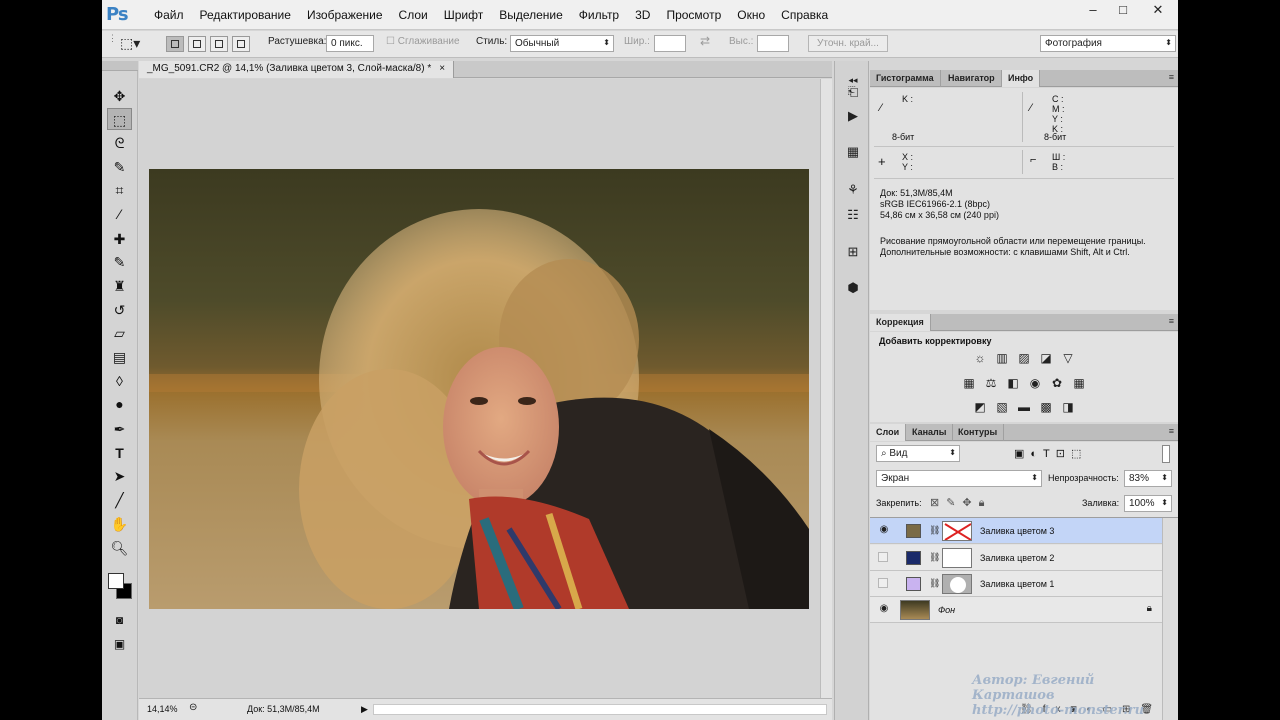 This screenshot has width=1280, height=720. What do you see at coordinates (119, 381) in the screenshot?
I see `blur-tool-icon: ◊` at bounding box center [119, 381].